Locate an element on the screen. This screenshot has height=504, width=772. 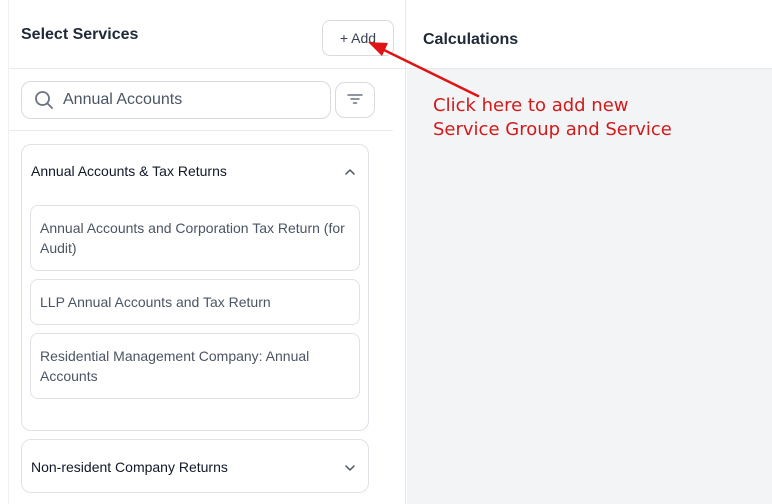
add-button: + Add is located at coordinates (358, 38).